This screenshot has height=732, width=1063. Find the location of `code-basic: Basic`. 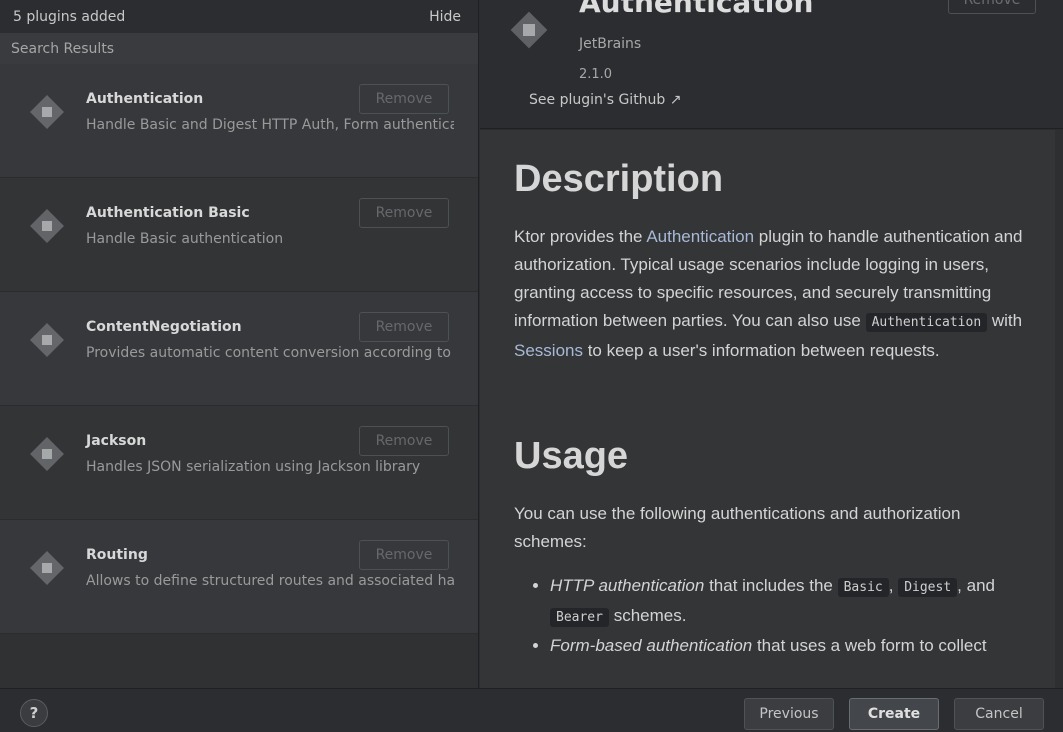

code-basic: Basic is located at coordinates (863, 587).